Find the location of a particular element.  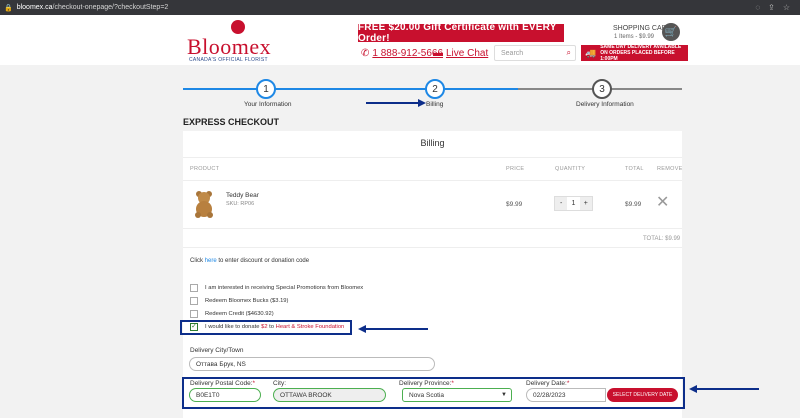

step-3-label: Delivery Information is located at coordinates (605, 104).